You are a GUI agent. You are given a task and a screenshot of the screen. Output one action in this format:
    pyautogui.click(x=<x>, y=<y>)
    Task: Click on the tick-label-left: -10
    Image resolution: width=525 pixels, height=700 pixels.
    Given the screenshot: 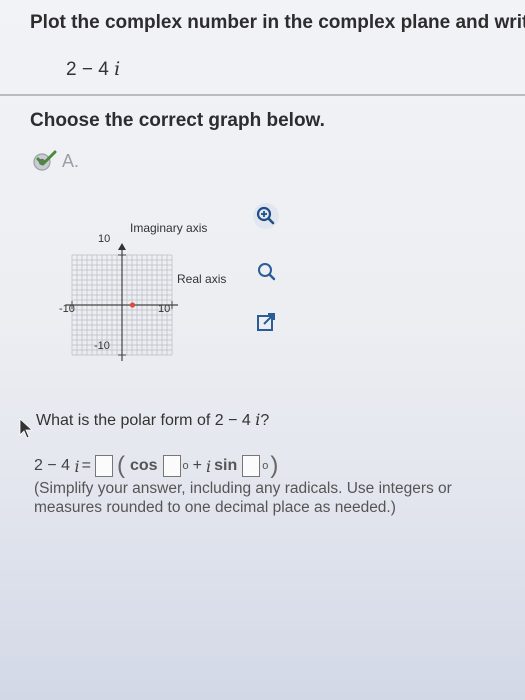 What is the action you would take?
    pyautogui.click(x=67, y=309)
    